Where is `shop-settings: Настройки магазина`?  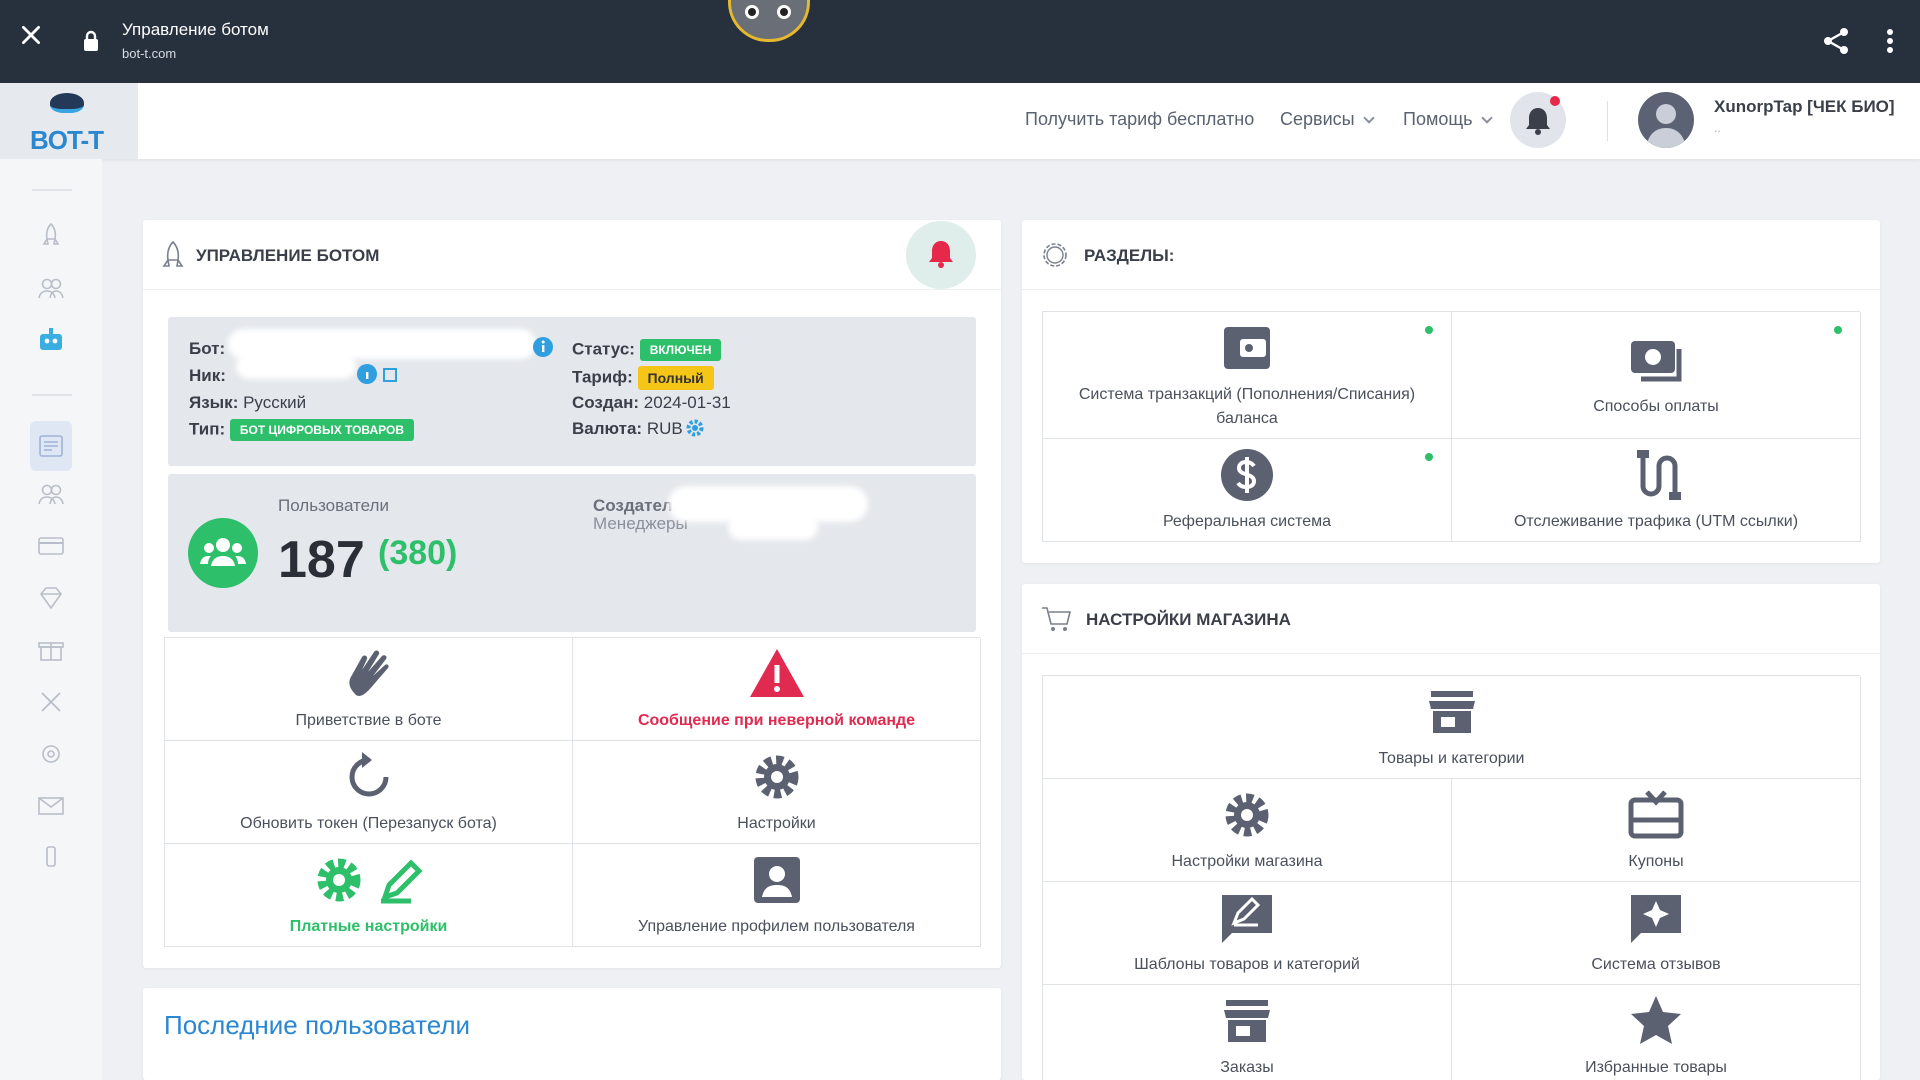
shop-settings: Настройки магазина is located at coordinates (1247, 830).